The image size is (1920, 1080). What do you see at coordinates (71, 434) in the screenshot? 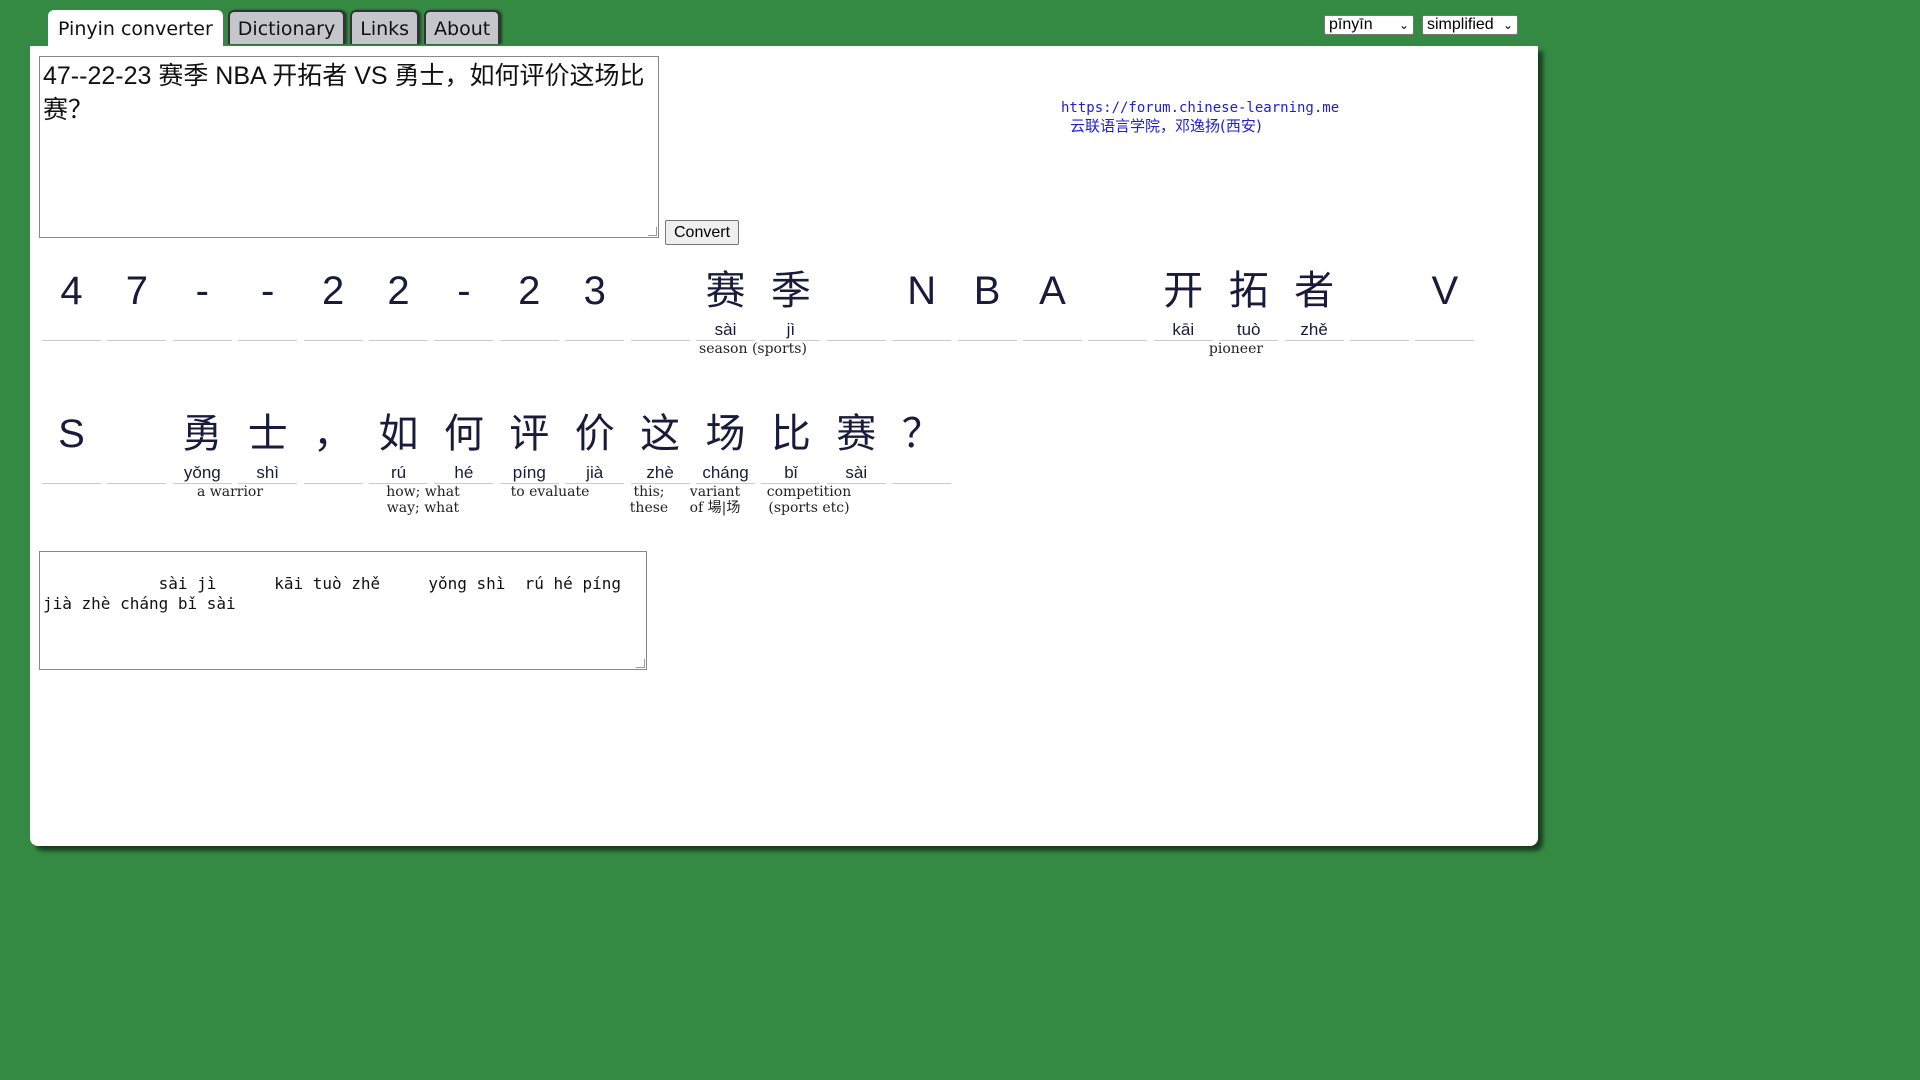
I see `hanzi-char: S` at bounding box center [71, 434].